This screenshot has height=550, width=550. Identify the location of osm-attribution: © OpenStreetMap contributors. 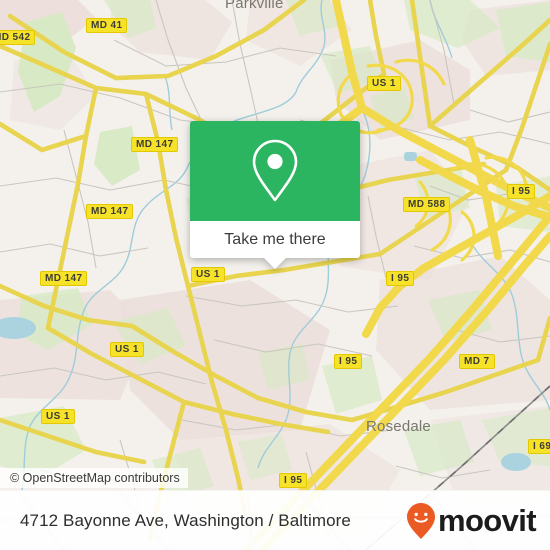
(94, 478).